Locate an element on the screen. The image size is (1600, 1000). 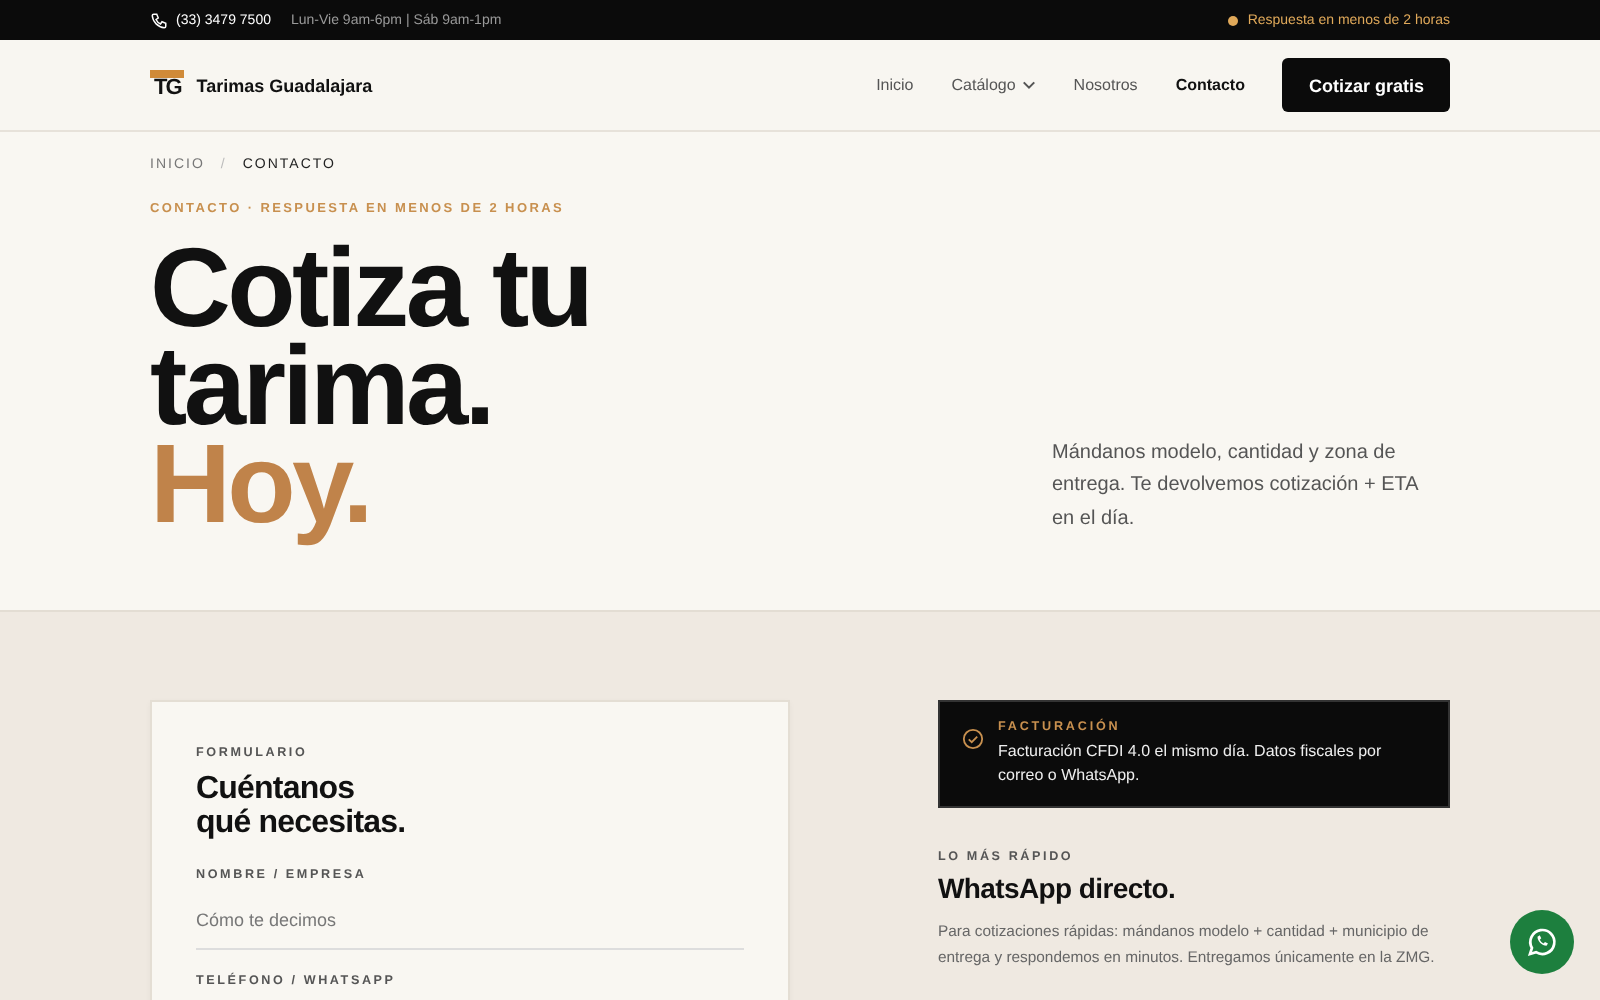
phone-icon is located at coordinates (159, 20).